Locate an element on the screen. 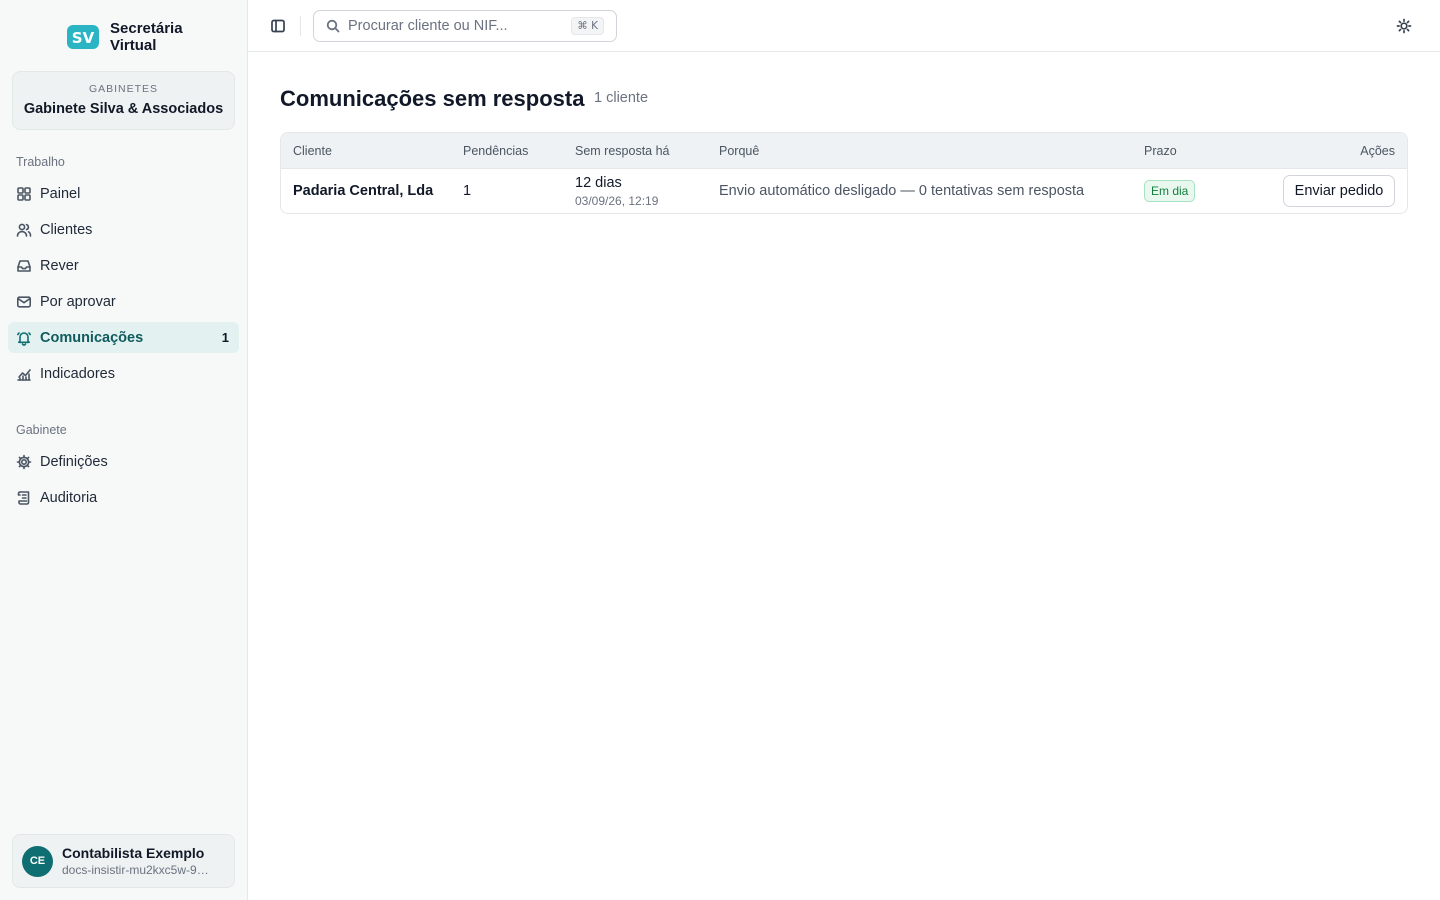 Image resolution: width=1440 pixels, height=900 pixels. search-icon is located at coordinates (333, 26).